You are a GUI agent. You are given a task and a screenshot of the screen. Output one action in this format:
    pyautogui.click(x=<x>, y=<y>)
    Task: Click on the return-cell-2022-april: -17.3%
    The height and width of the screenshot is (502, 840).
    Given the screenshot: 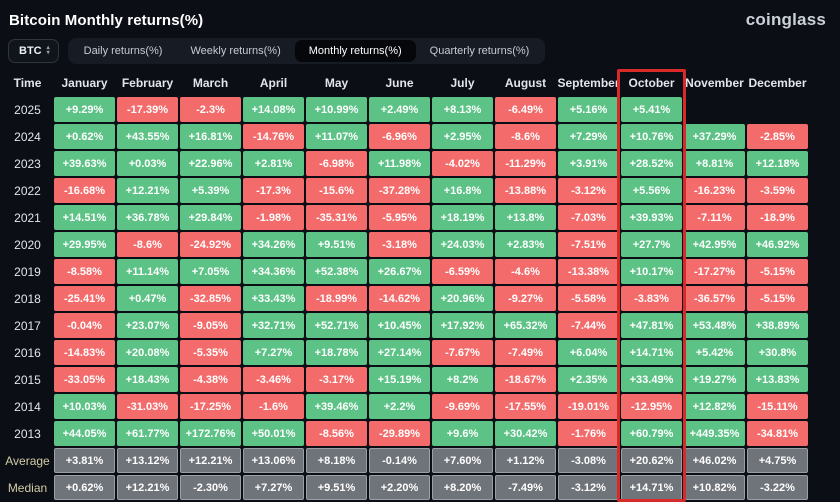 What is the action you would take?
    pyautogui.click(x=273, y=190)
    